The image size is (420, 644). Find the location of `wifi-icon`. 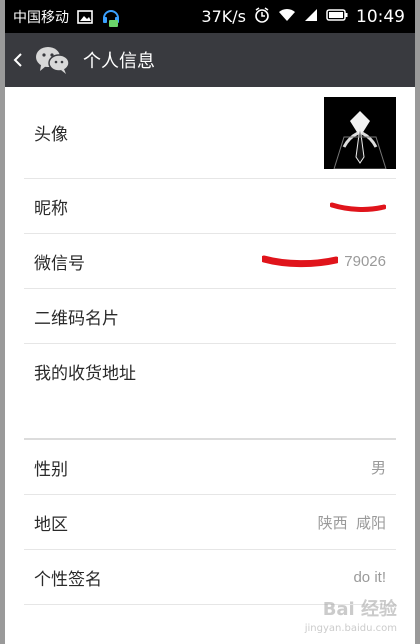

wifi-icon is located at coordinates (287, 17).